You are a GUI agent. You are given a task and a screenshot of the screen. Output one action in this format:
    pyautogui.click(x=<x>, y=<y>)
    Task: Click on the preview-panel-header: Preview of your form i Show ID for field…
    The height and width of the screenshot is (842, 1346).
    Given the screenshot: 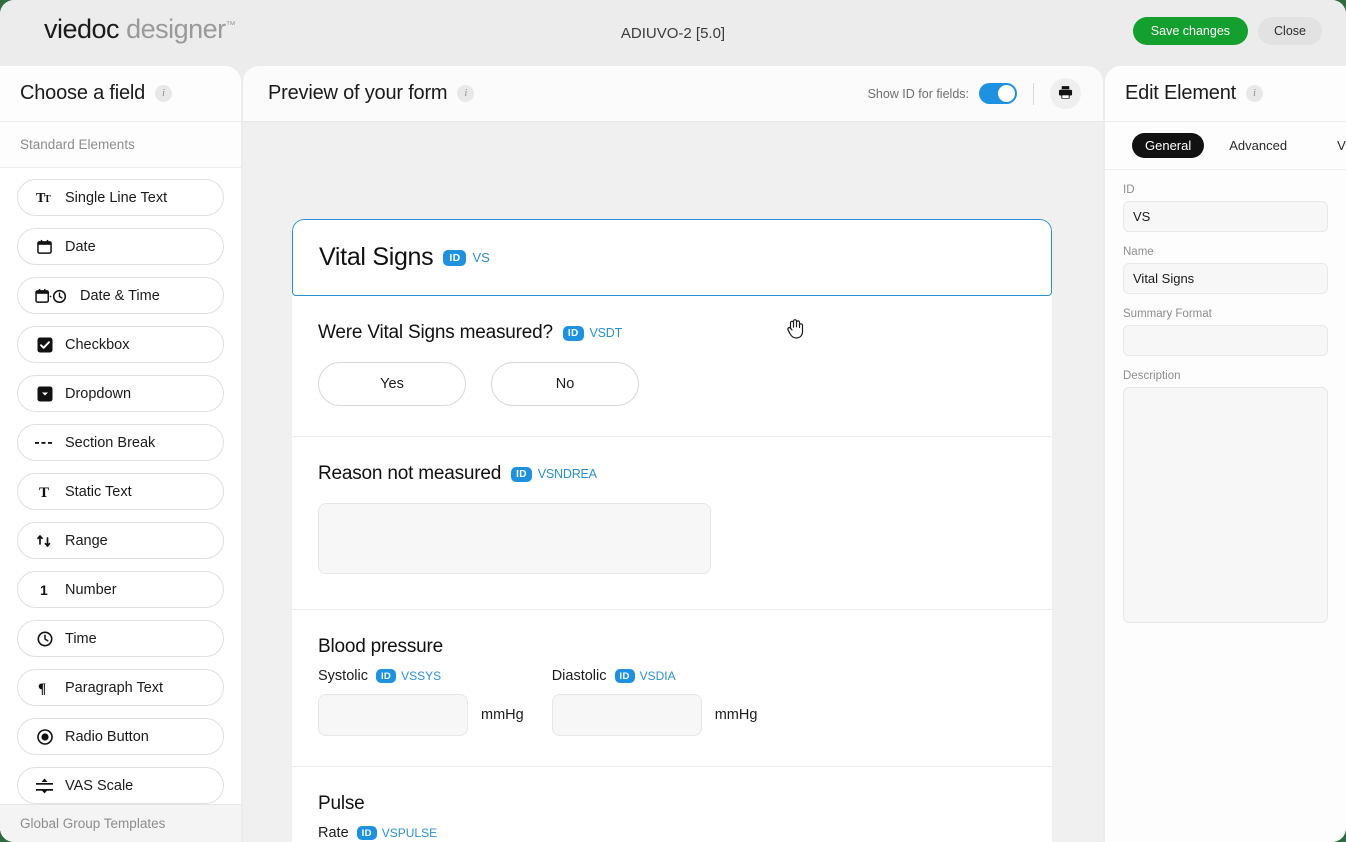 What is the action you would take?
    pyautogui.click(x=673, y=94)
    